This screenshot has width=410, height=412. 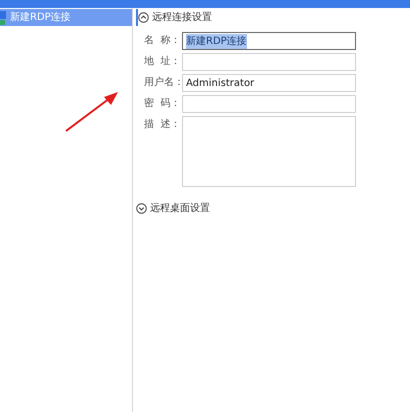 I want to click on description-field, so click(x=269, y=151).